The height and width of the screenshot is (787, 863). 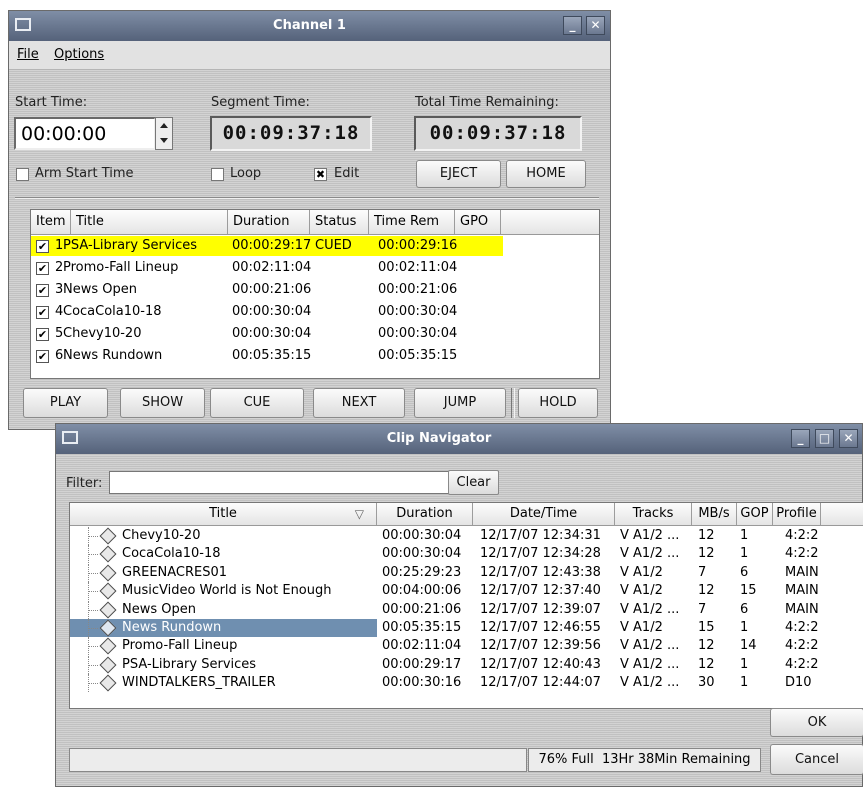 I want to click on cell-datetime: 12/17/07 12:43:38, so click(x=540, y=572).